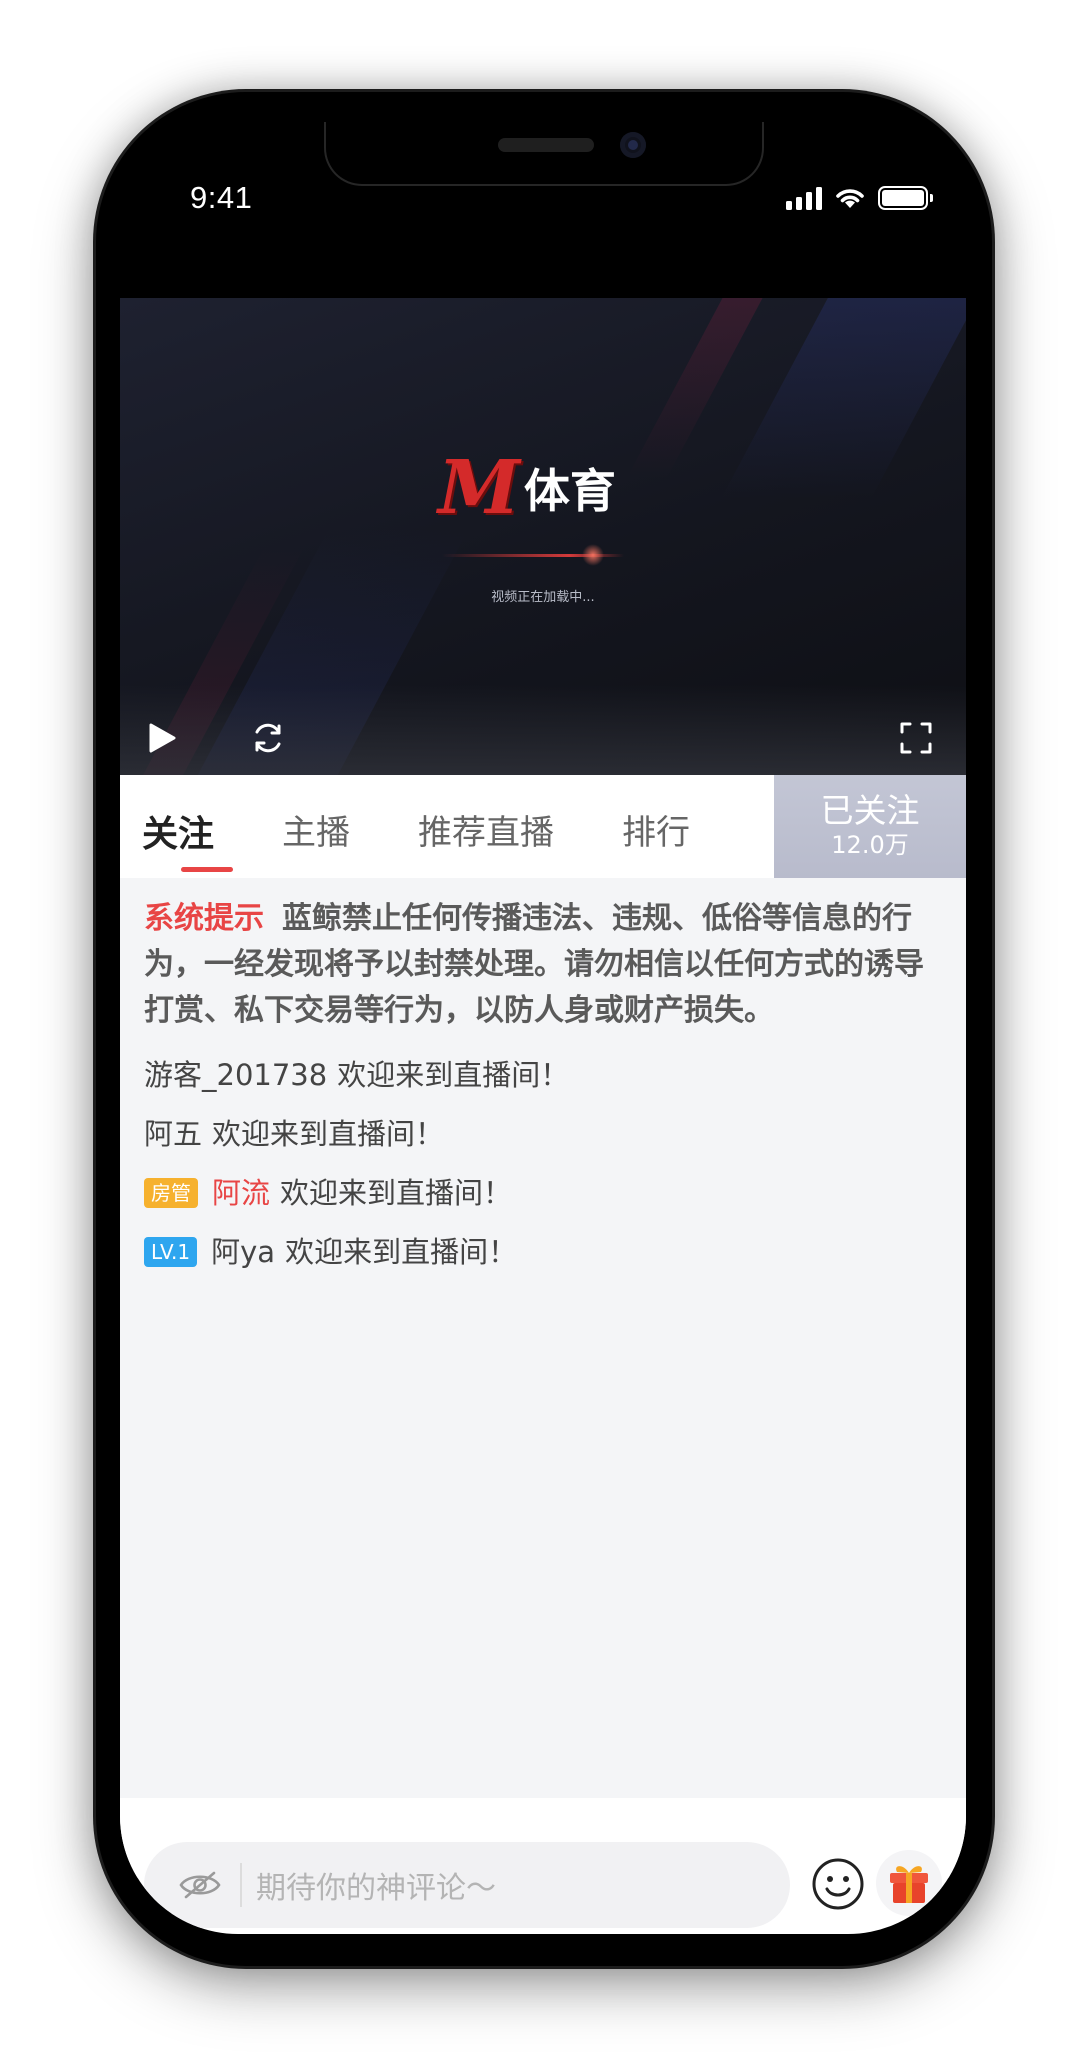 Image resolution: width=1082 pixels, height=2060 pixels. Describe the element at coordinates (804, 198) in the screenshot. I see `cellular-signal-icon` at that location.